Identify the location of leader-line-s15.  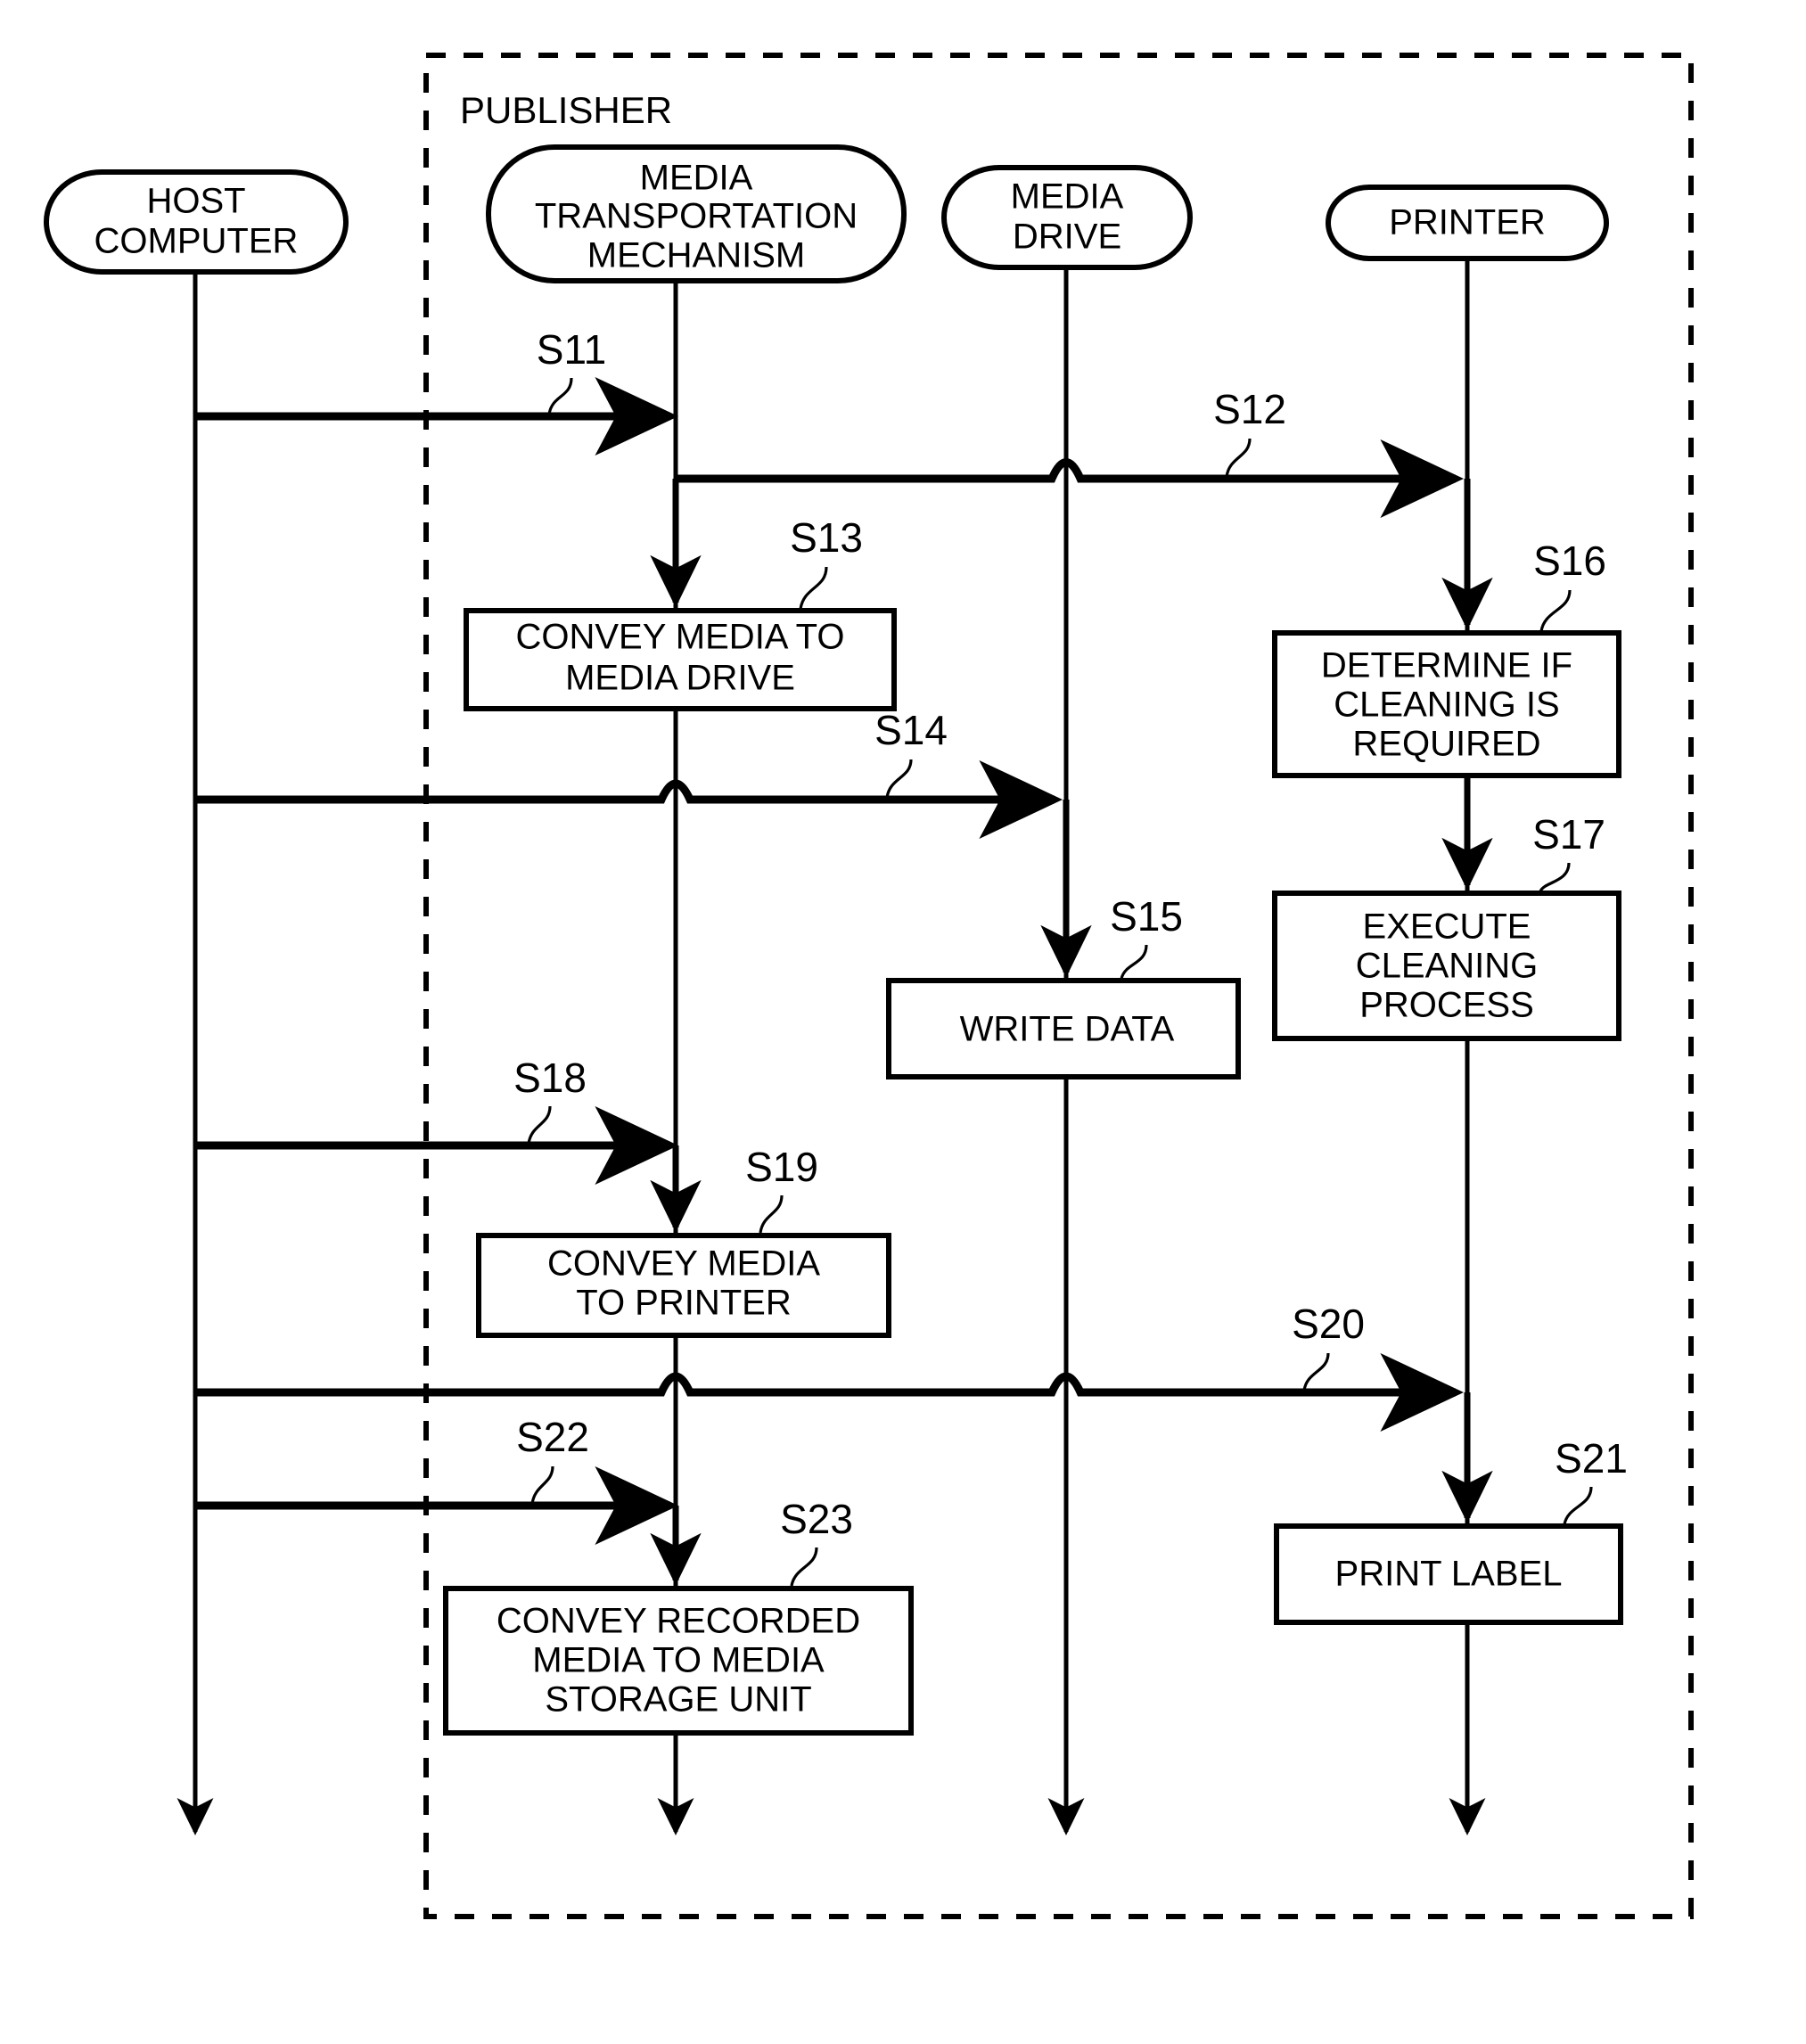
(1134, 962).